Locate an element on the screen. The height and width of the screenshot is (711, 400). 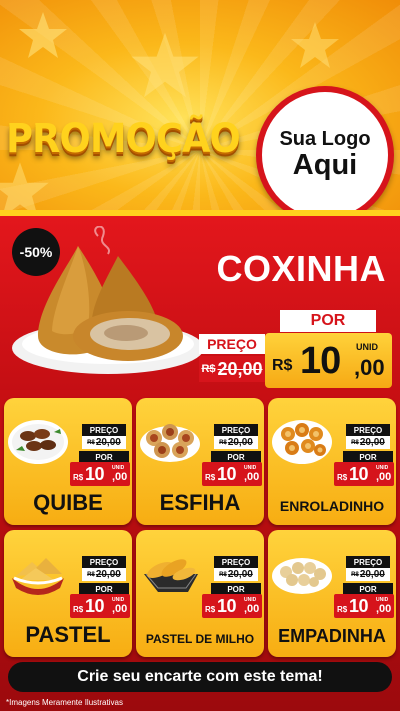
product-name: EMPADINHA is located at coordinates (332, 636).